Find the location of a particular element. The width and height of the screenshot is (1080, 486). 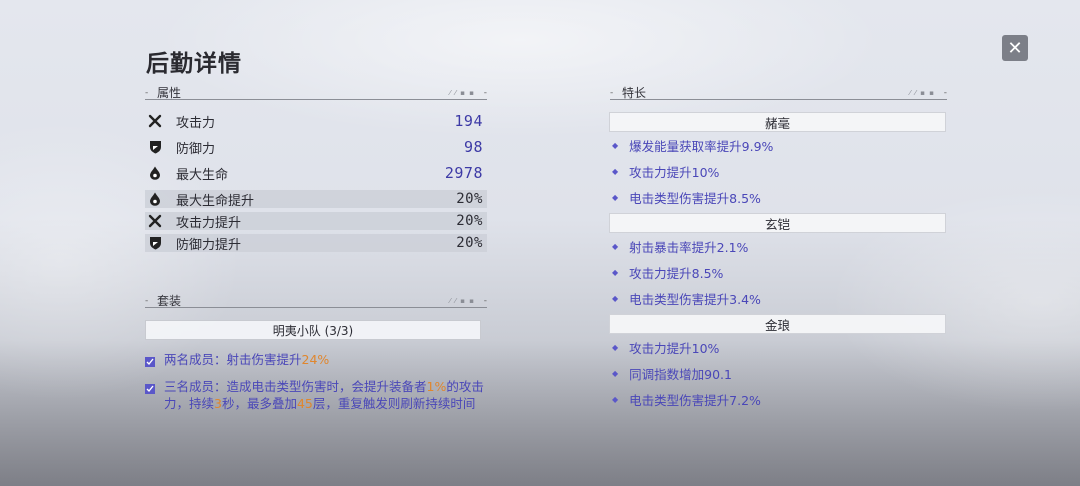

close-icon: ✕ is located at coordinates (1015, 48).